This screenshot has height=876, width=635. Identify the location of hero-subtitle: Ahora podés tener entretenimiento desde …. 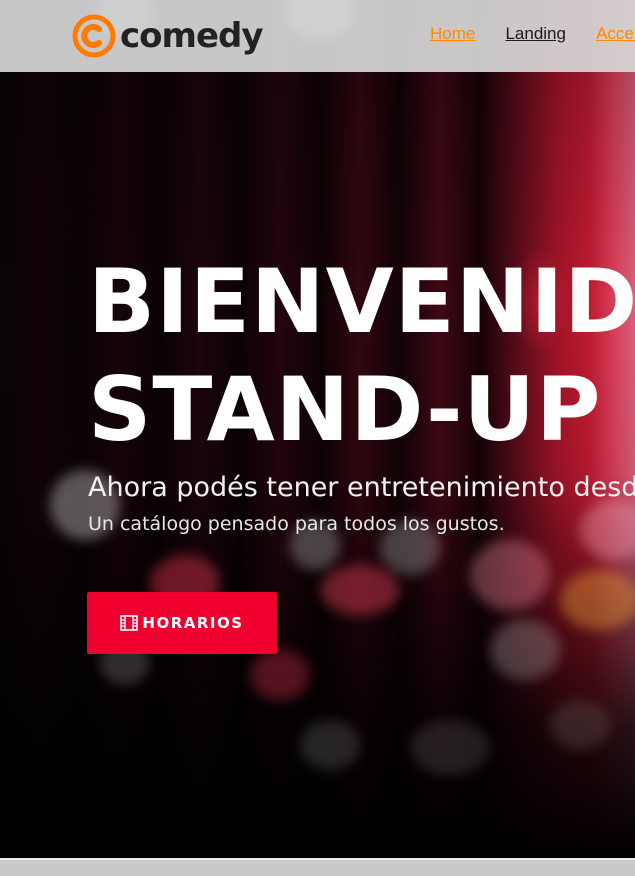
(361, 487).